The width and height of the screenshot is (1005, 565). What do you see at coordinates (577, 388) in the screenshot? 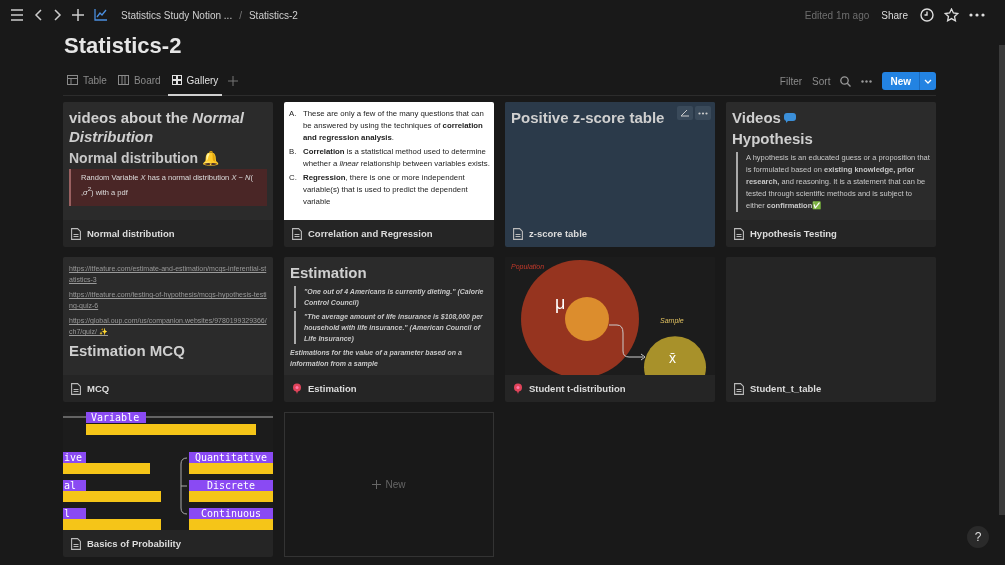
I see `card-title: Student t-distribution` at bounding box center [577, 388].